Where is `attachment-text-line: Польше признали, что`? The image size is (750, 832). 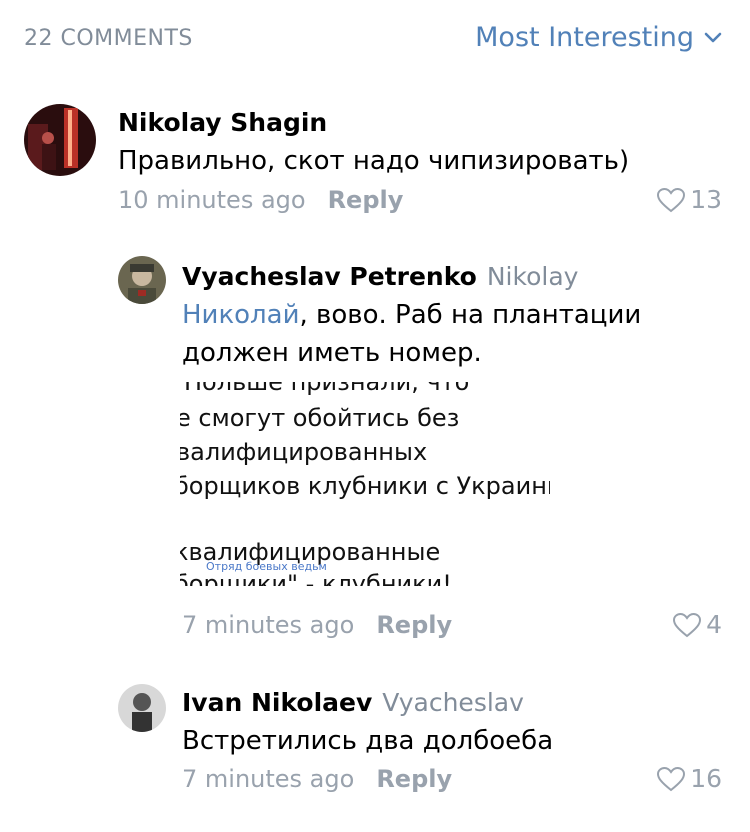 attachment-text-line: Польше признали, что is located at coordinates (327, 389).